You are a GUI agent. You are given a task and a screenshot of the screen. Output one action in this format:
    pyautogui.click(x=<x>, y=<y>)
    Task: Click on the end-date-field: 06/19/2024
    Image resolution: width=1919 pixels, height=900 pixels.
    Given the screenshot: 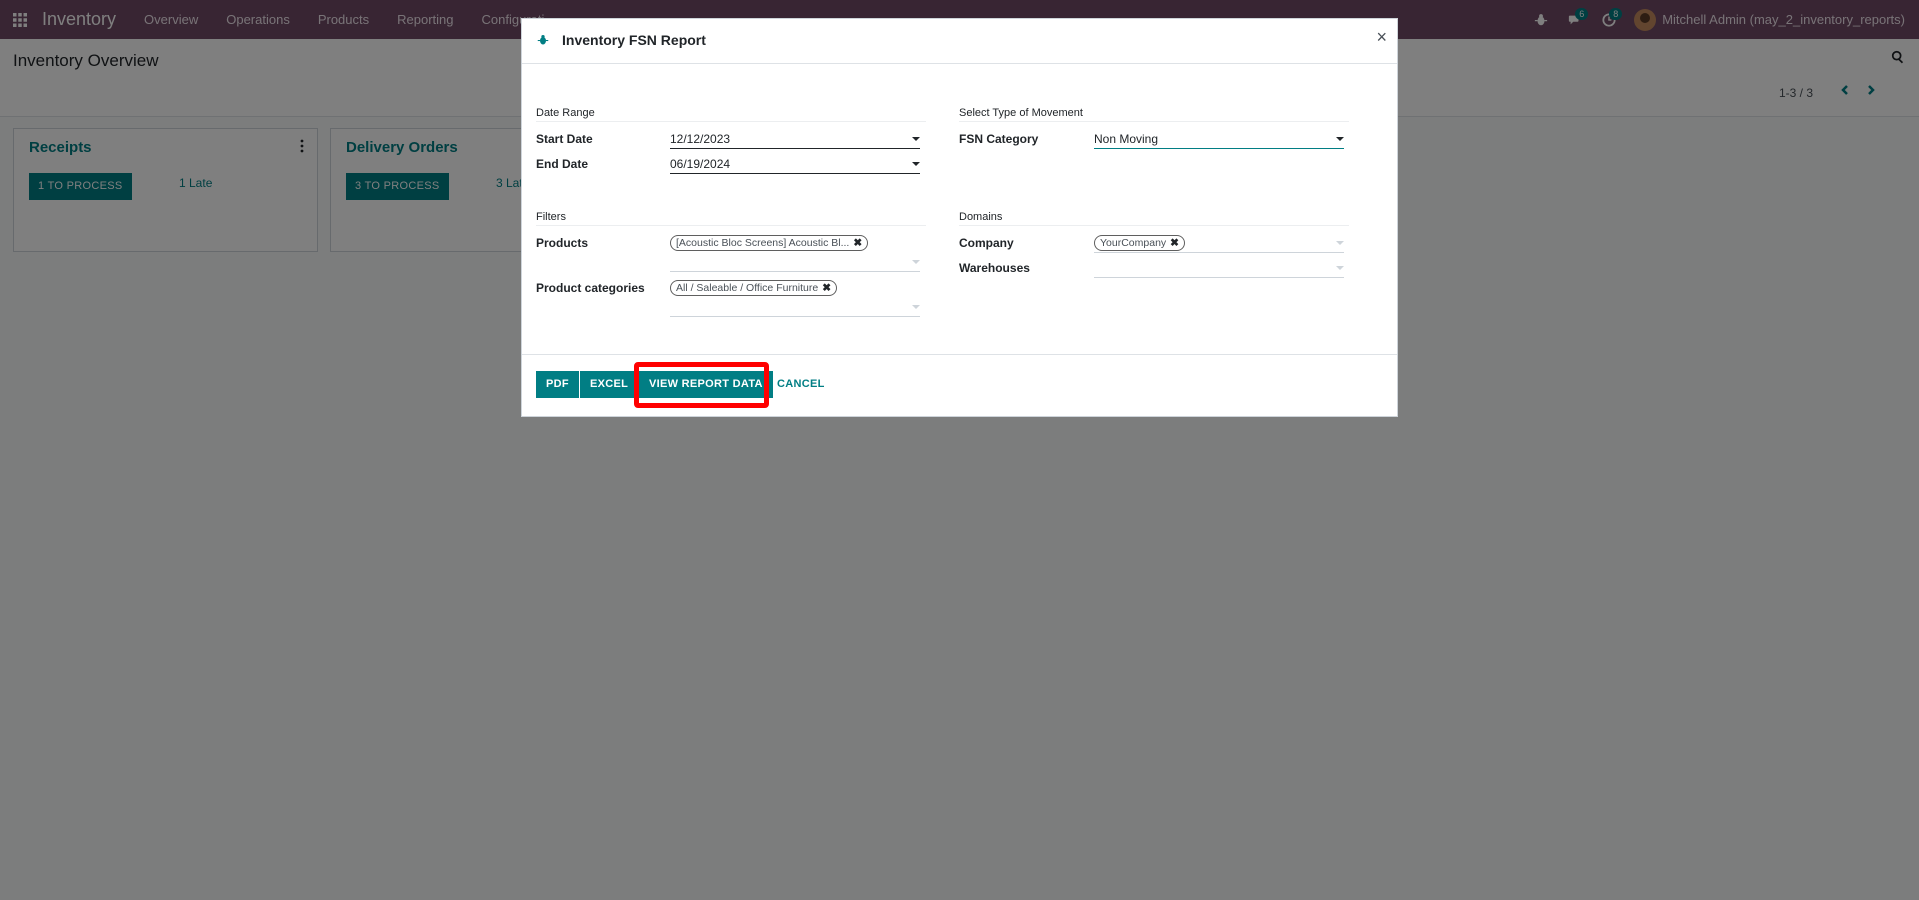 What is the action you would take?
    pyautogui.click(x=795, y=164)
    